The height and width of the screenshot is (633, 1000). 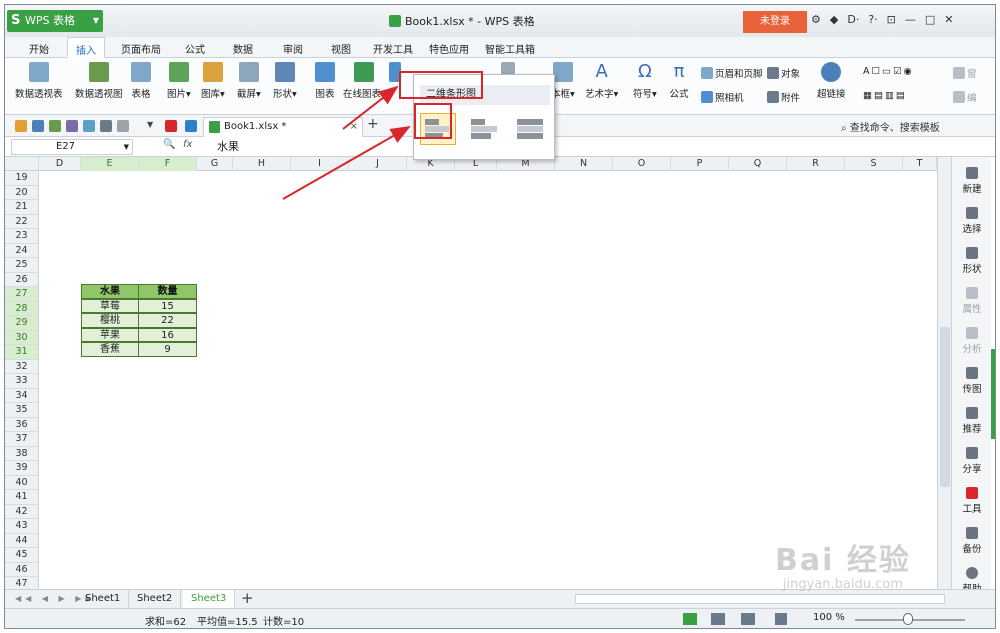 What do you see at coordinates (843, 567) in the screenshot?
I see `baidu-watermark: Bai 经验 jingyan.baidu.com` at bounding box center [843, 567].